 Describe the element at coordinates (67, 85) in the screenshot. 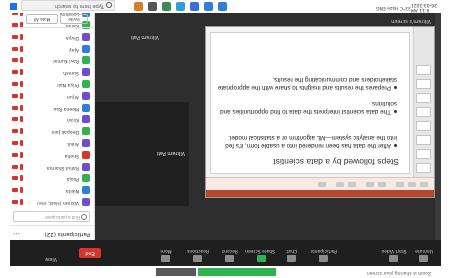

I see `participant-name: Priya Nair` at that location.